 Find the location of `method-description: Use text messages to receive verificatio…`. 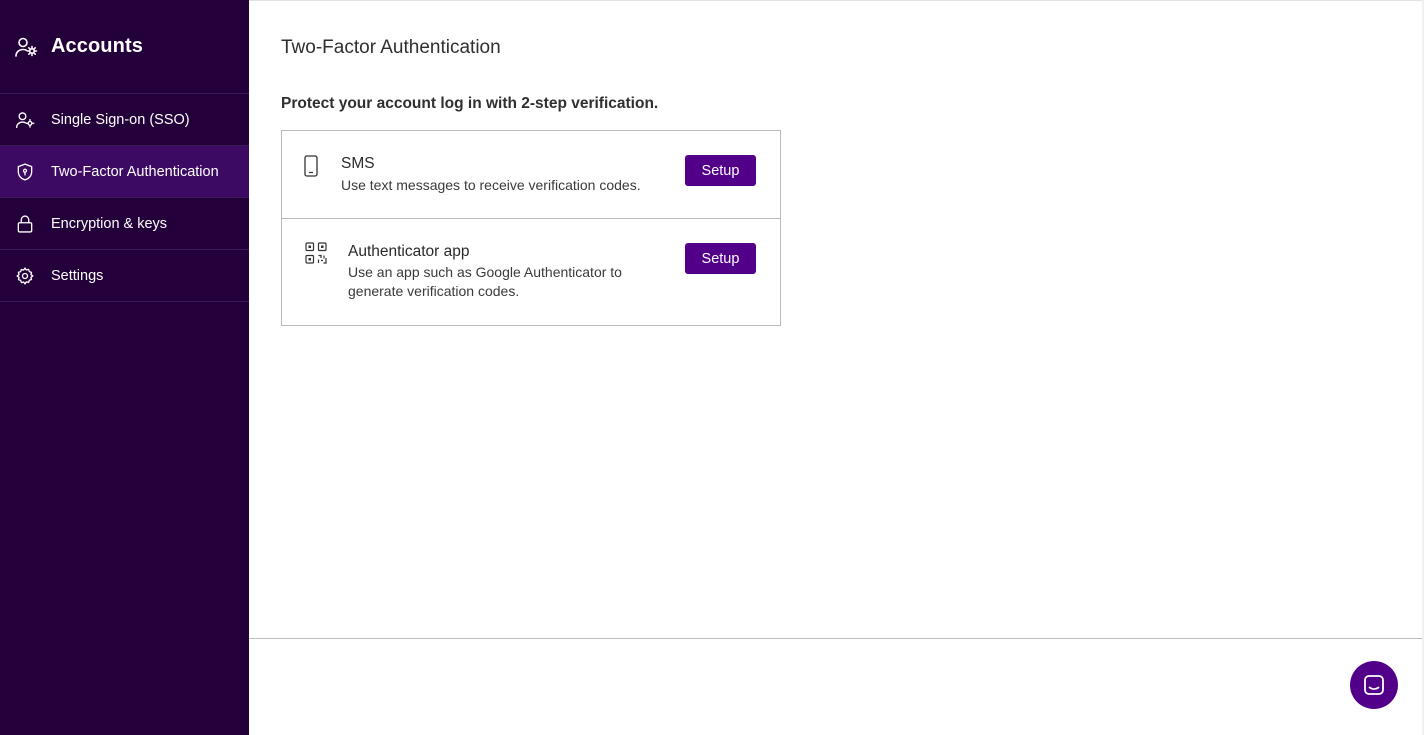

method-description: Use text messages to receive verificatio… is located at coordinates (491, 185).